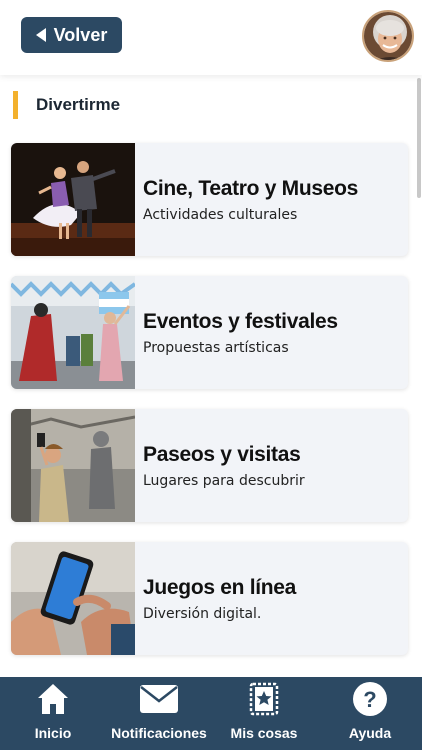 The width and height of the screenshot is (422, 750). Describe the element at coordinates (159, 733) in the screenshot. I see `nav-label: Notificaciones` at that location.